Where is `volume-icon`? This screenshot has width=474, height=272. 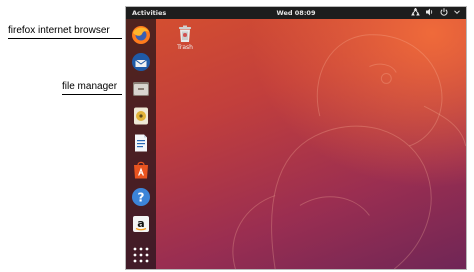
volume-icon is located at coordinates (430, 13).